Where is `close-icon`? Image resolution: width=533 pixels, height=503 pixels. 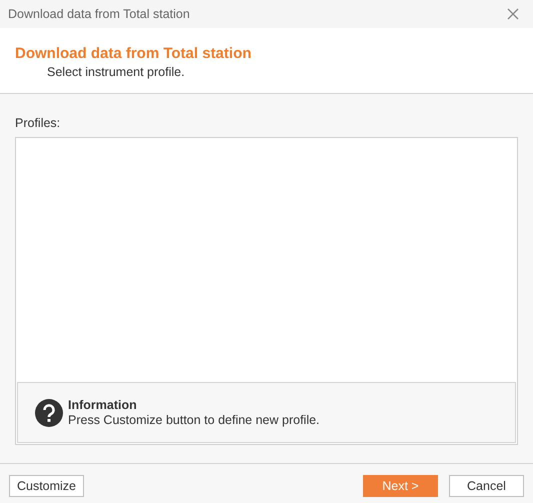 close-icon is located at coordinates (513, 14).